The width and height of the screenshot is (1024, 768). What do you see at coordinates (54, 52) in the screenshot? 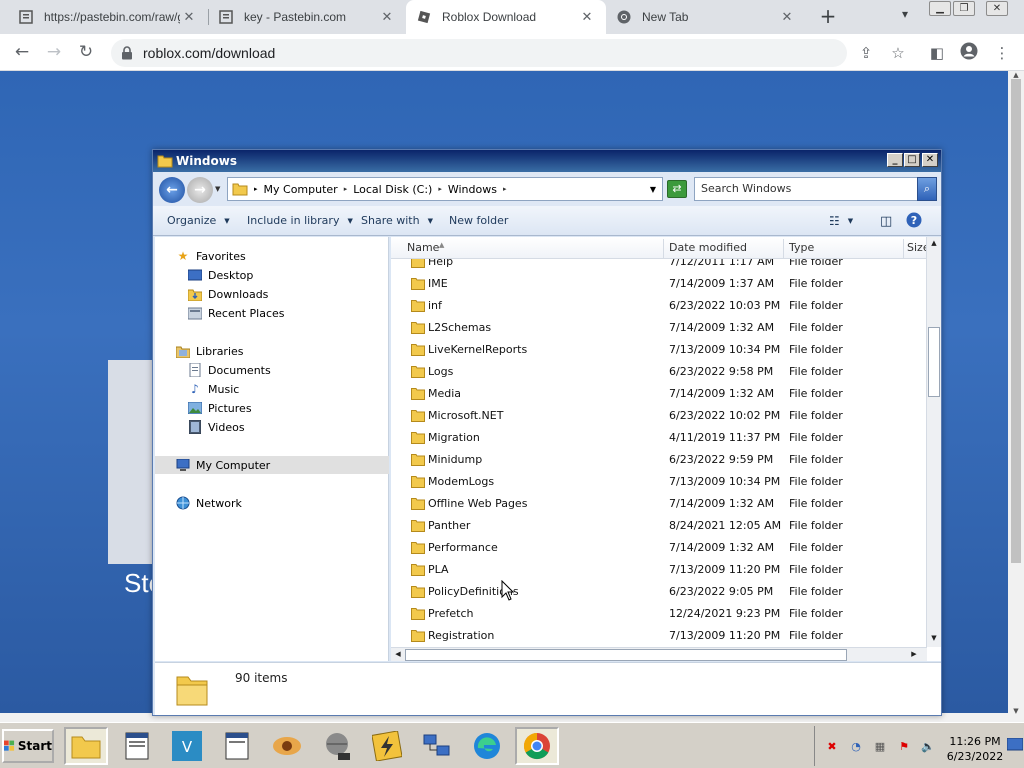
I see `forward-arrow-icon: →` at bounding box center [54, 52].